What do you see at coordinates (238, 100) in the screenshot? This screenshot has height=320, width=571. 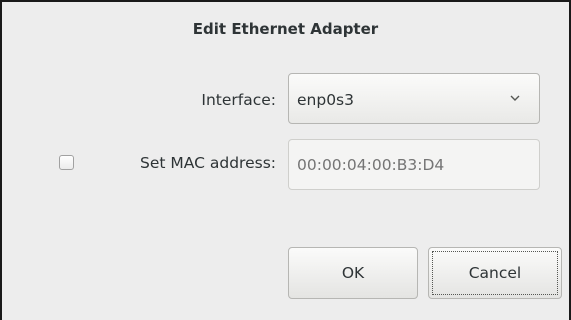 I see `interface-label: Interface:` at bounding box center [238, 100].